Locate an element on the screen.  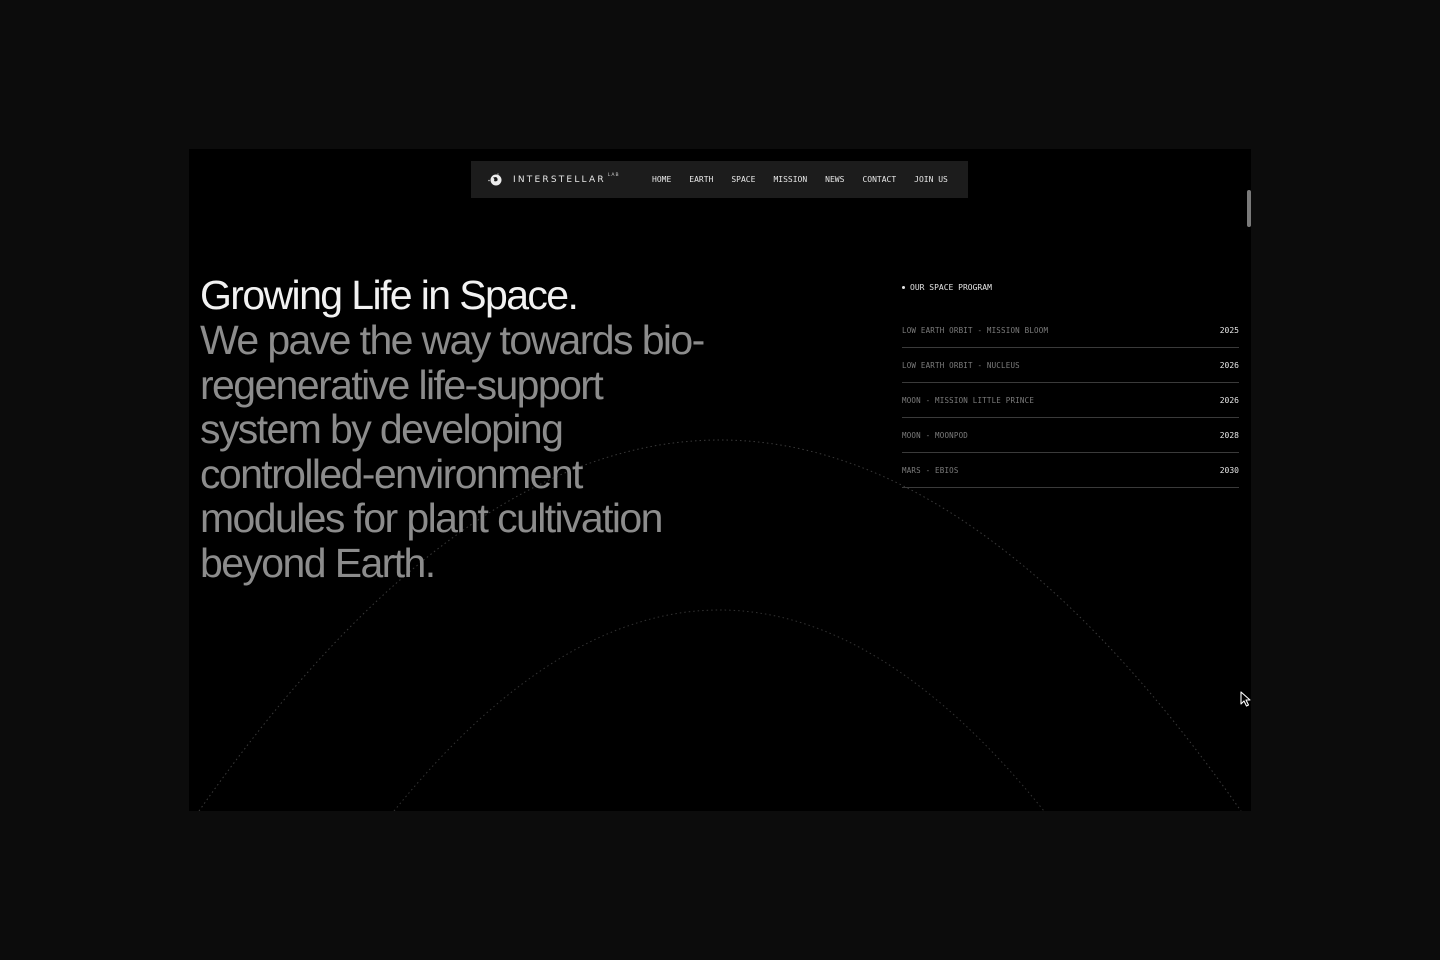
program-item-year: 2030 is located at coordinates (1229, 470).